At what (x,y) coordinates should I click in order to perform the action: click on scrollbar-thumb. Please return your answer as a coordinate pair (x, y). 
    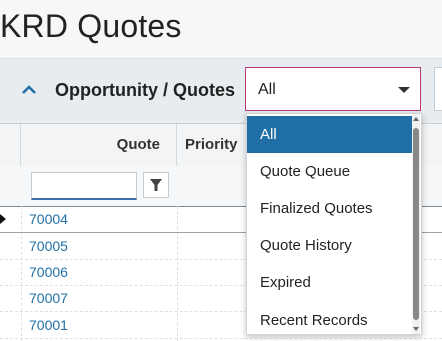
    Looking at the image, I should click on (416, 224).